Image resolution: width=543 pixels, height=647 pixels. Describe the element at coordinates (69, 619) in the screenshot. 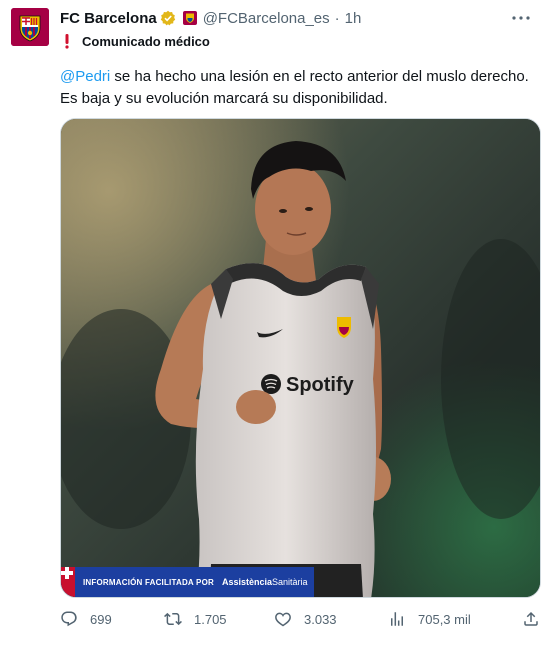

I see `reply-icon` at that location.